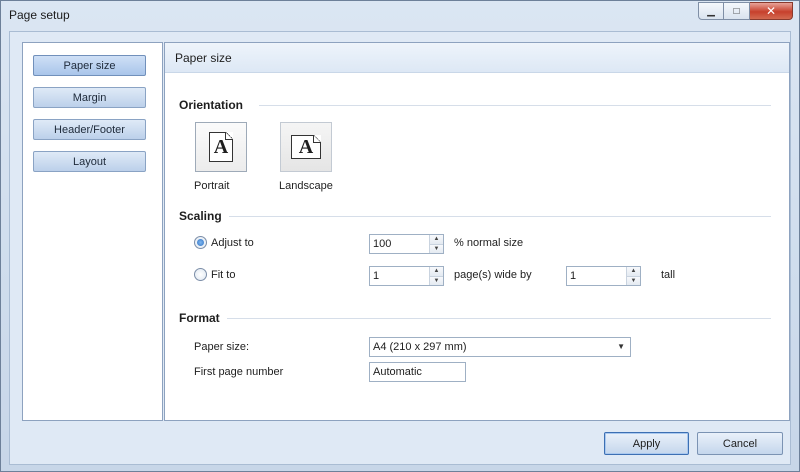 The width and height of the screenshot is (800, 472). What do you see at coordinates (406, 276) in the screenshot?
I see `fit-wide-stepper: 1 ▲ ▼` at bounding box center [406, 276].